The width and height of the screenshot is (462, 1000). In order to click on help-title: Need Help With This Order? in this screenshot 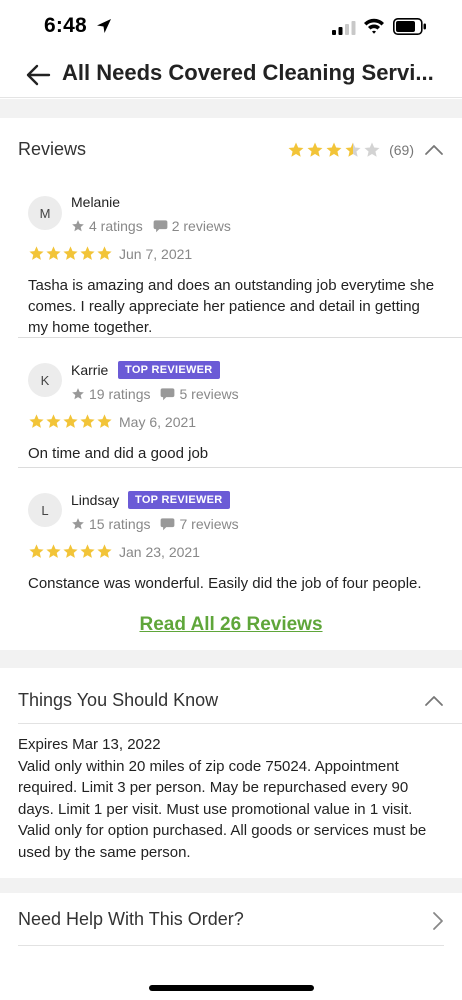, I will do `click(131, 919)`.